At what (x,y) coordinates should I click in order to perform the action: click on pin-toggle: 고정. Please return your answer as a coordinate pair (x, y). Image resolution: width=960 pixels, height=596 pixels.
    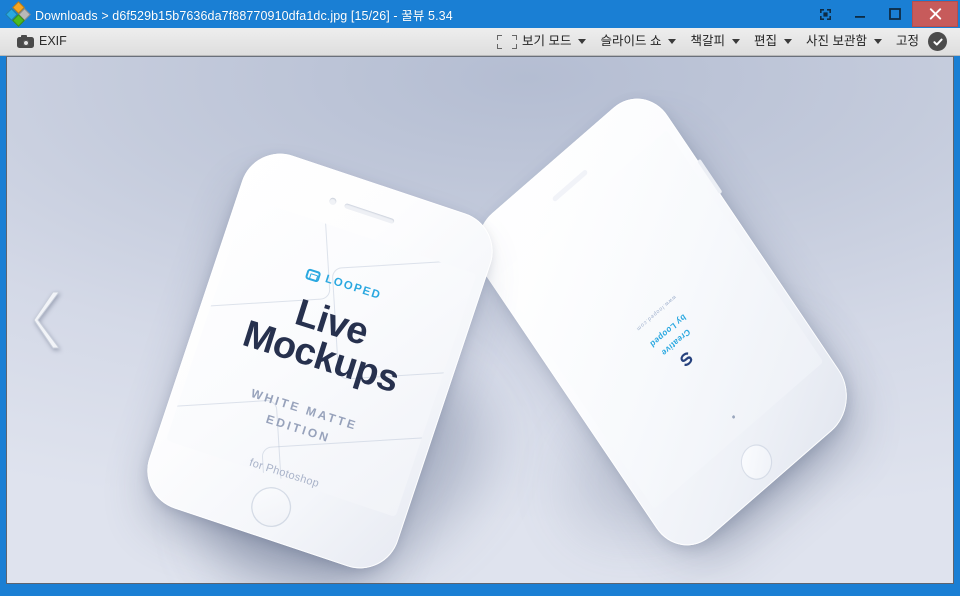
    Looking at the image, I should click on (921, 42).